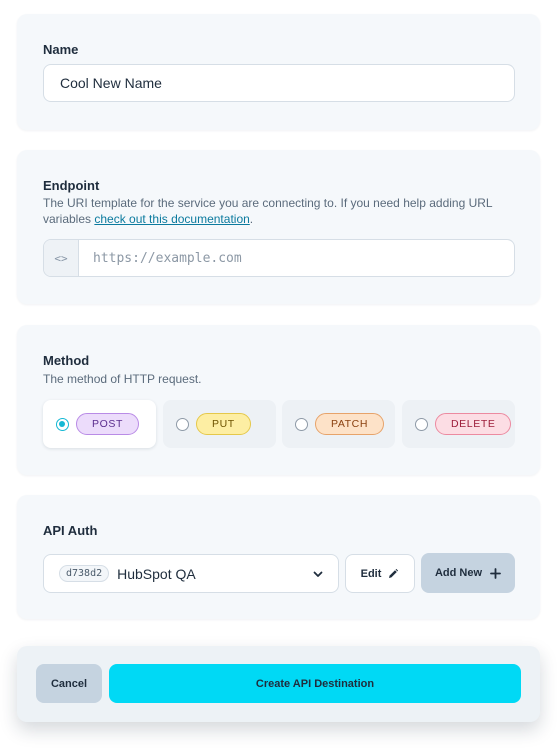  What do you see at coordinates (84, 573) in the screenshot?
I see `auth-id-tag: d738d2` at bounding box center [84, 573].